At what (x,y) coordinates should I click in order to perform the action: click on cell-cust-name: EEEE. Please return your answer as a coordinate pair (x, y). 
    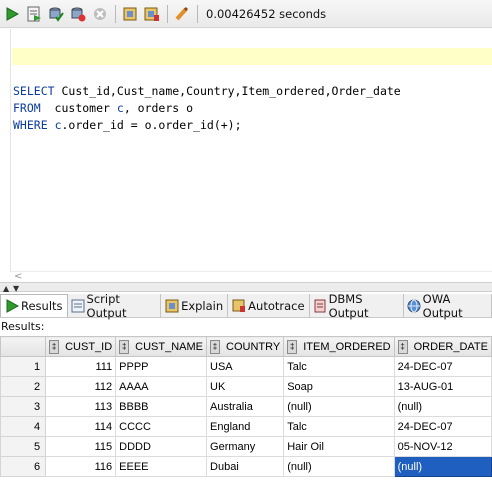
    Looking at the image, I should click on (161, 466).